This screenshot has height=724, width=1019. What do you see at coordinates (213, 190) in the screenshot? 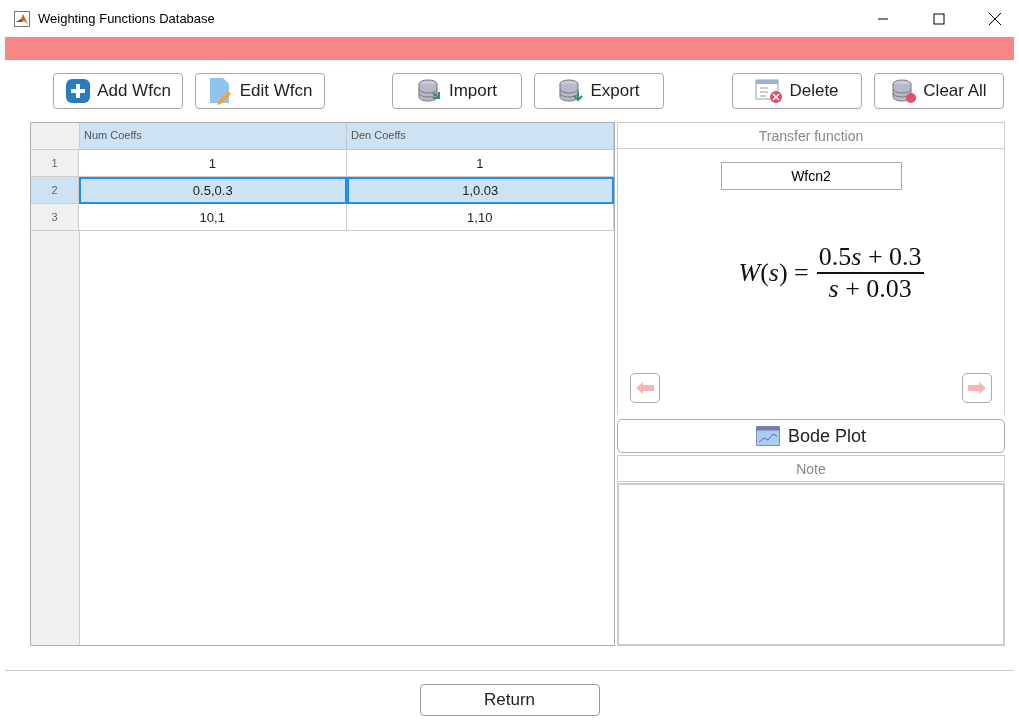
I see `table-cell: 0.5,0.3` at bounding box center [213, 190].